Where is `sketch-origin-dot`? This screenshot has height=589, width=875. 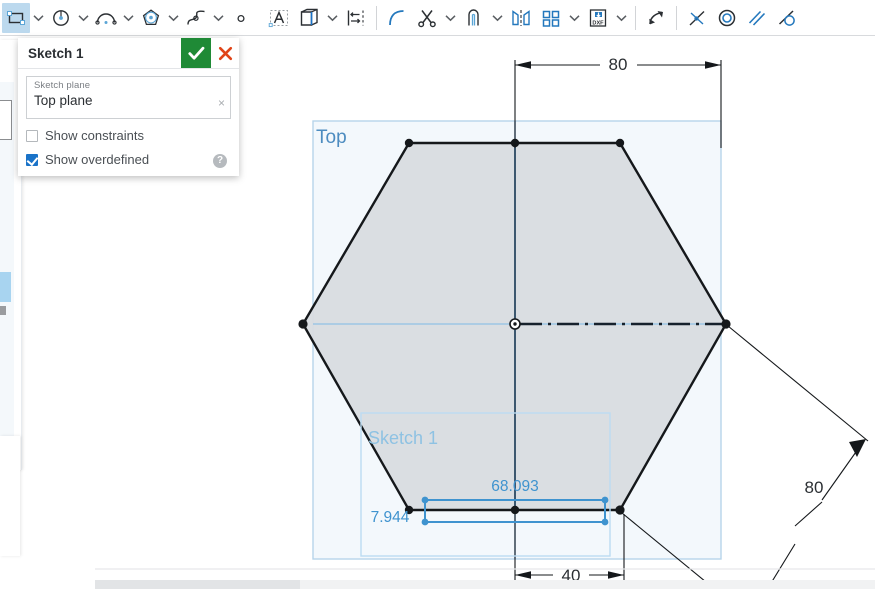 sketch-origin-dot is located at coordinates (515, 324).